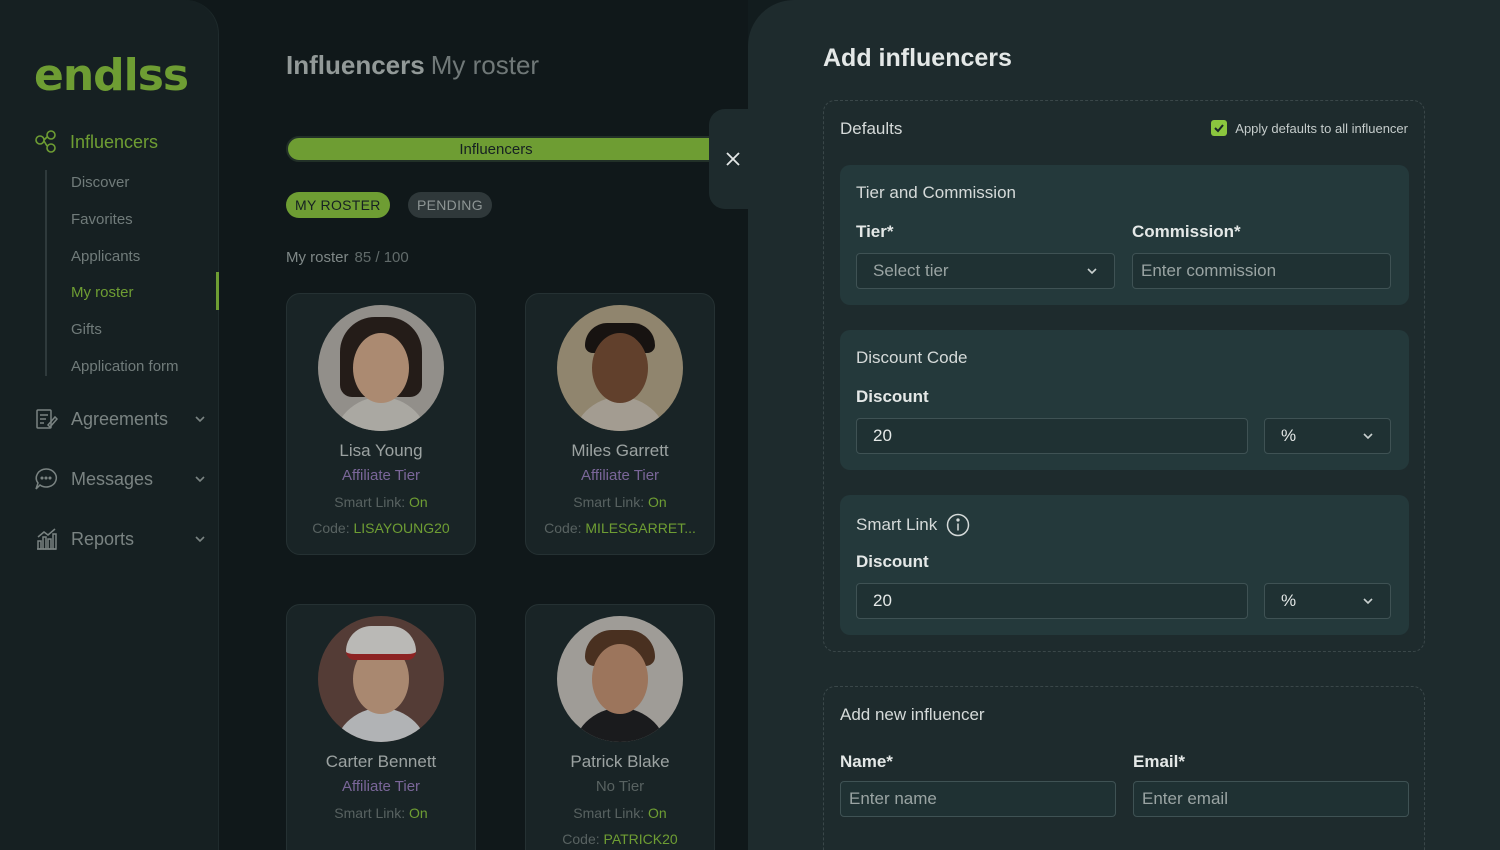  What do you see at coordinates (892, 396) in the screenshot?
I see `discount-label: Discount` at bounding box center [892, 396].